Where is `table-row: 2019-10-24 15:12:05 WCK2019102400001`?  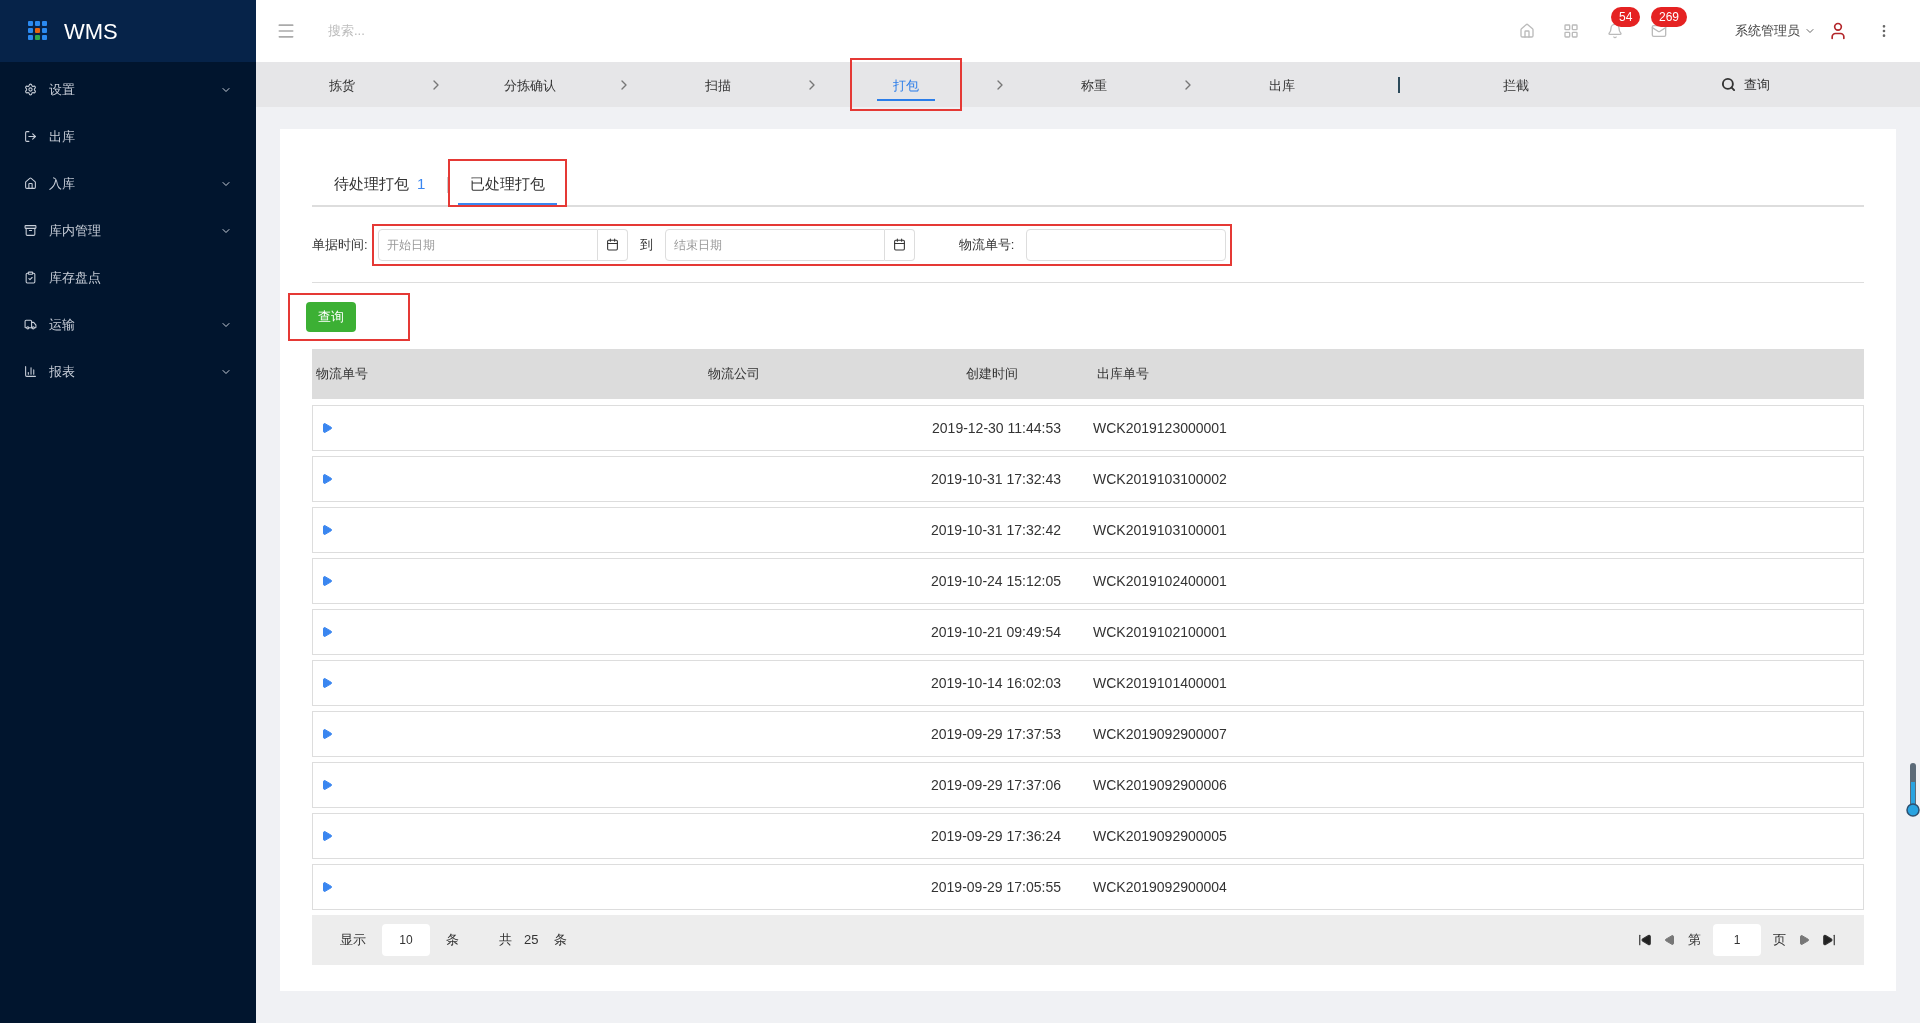
table-row: 2019-10-24 15:12:05 WCK2019102400001 is located at coordinates (1088, 581).